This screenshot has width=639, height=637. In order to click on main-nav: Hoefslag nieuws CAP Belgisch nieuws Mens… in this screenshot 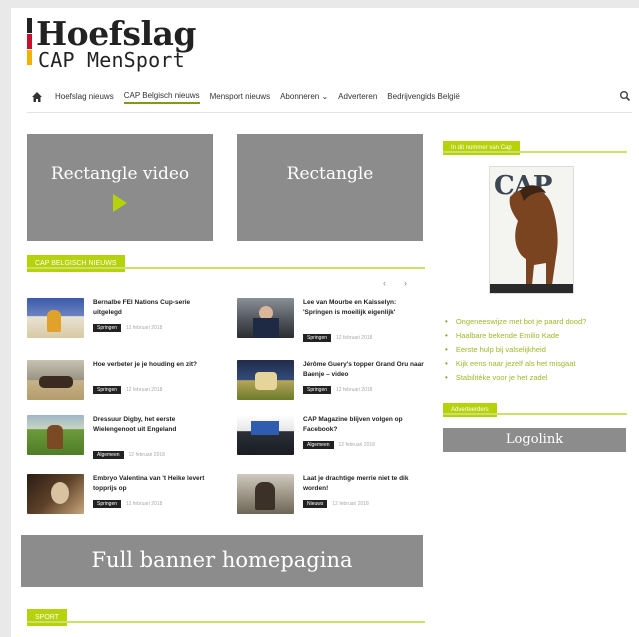, I will do `click(331, 97)`.